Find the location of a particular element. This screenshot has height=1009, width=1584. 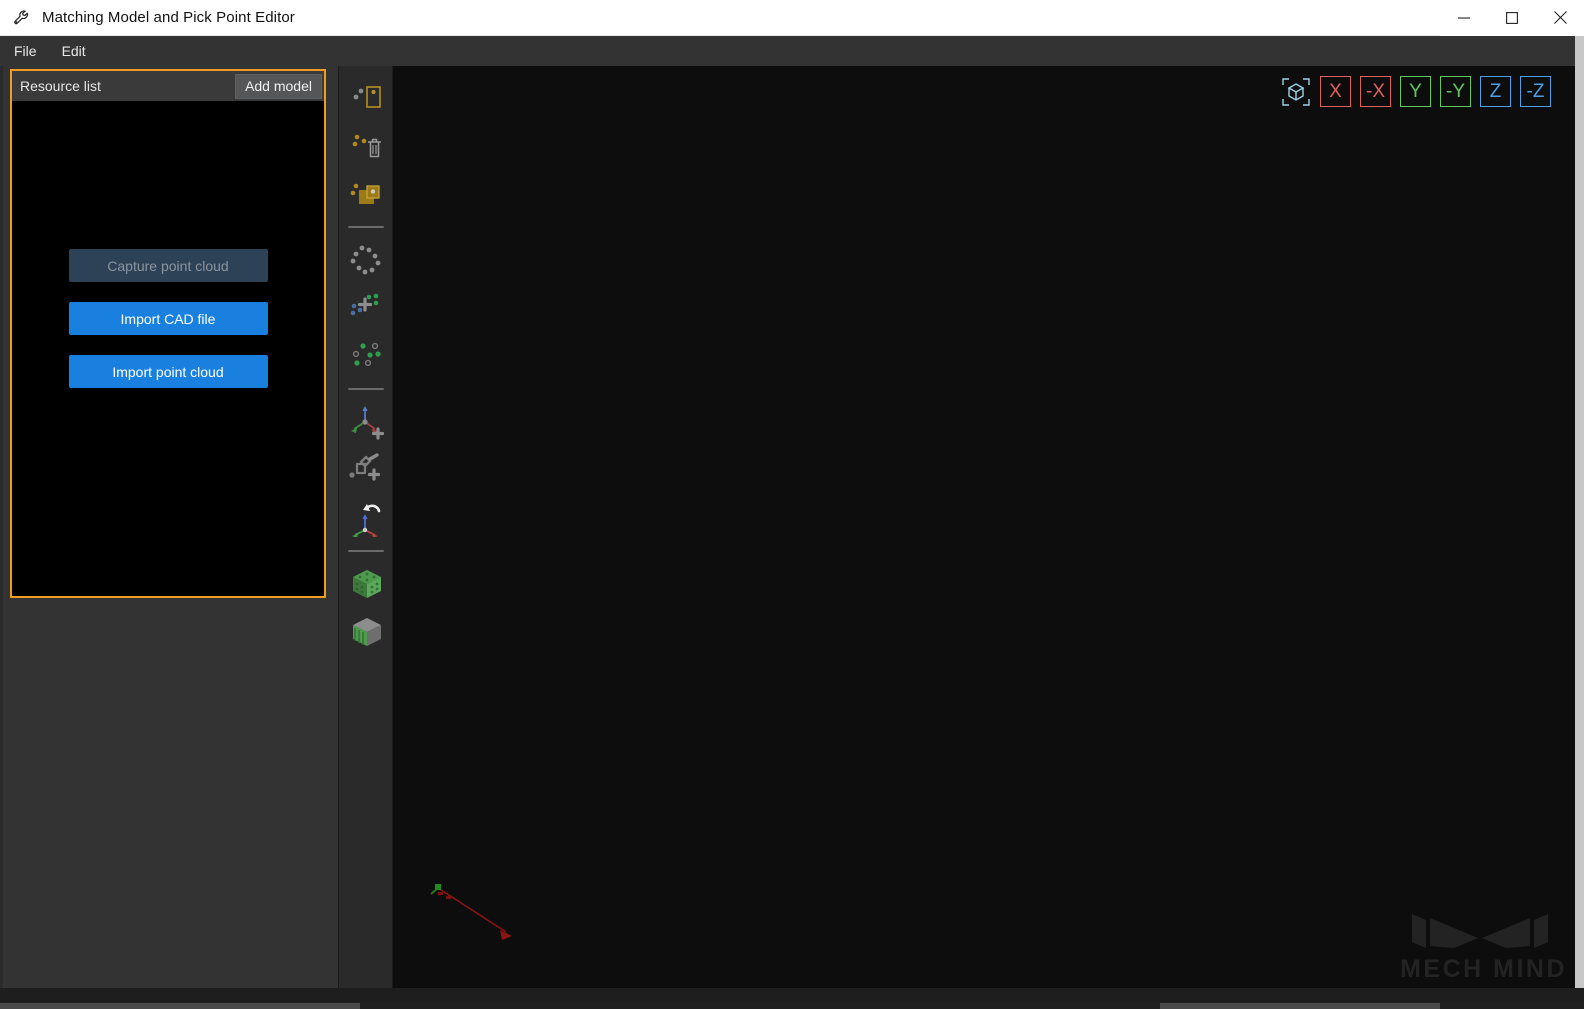

crop-region-icon is located at coordinates (366, 194).